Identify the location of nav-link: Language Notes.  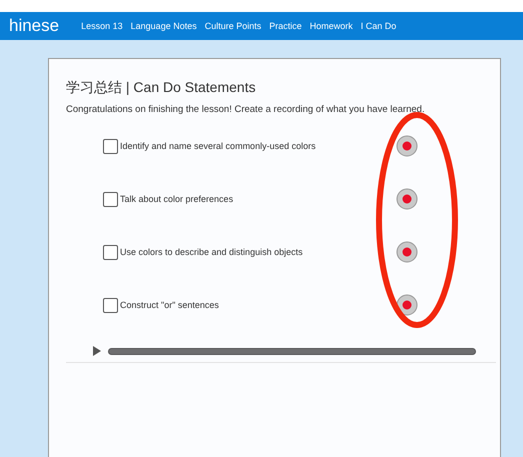
(163, 26).